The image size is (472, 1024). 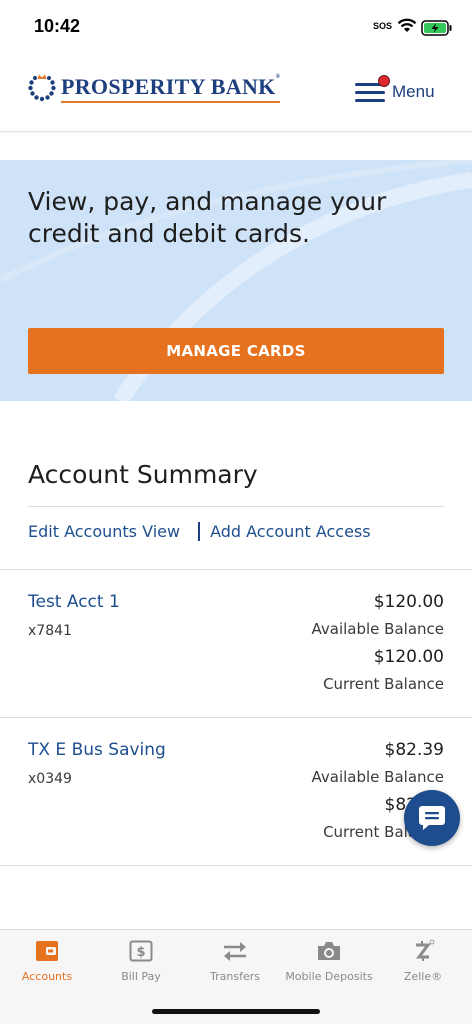 I want to click on account-name: Test Acct 1, so click(x=74, y=602).